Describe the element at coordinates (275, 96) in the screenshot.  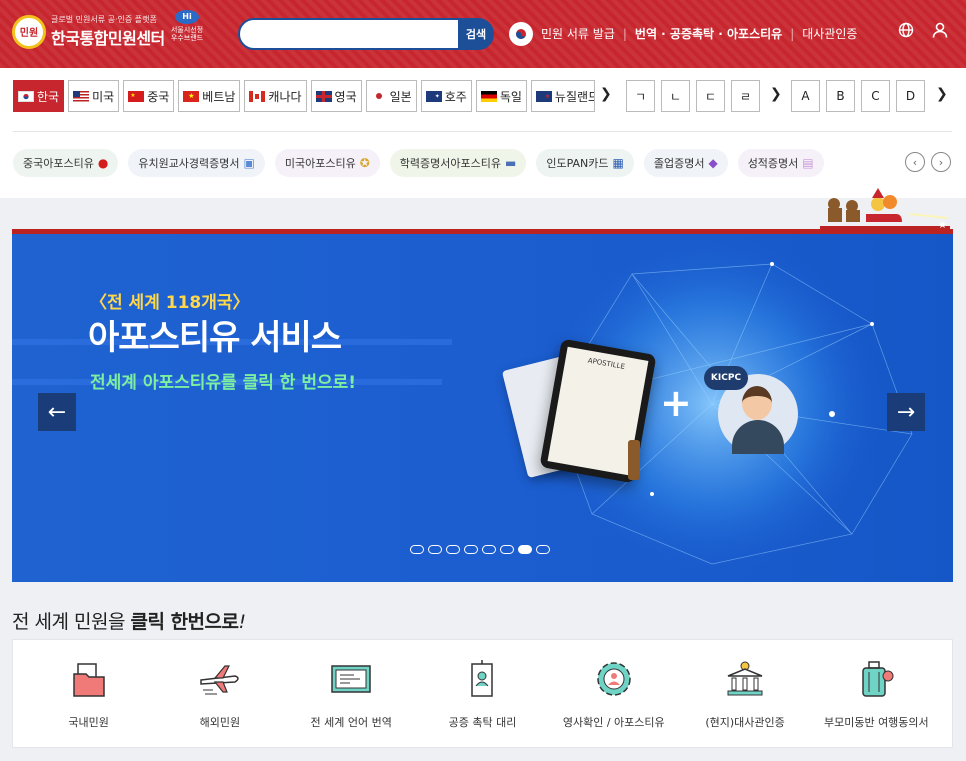
I see `country-tab-canada: 캐나다` at that location.